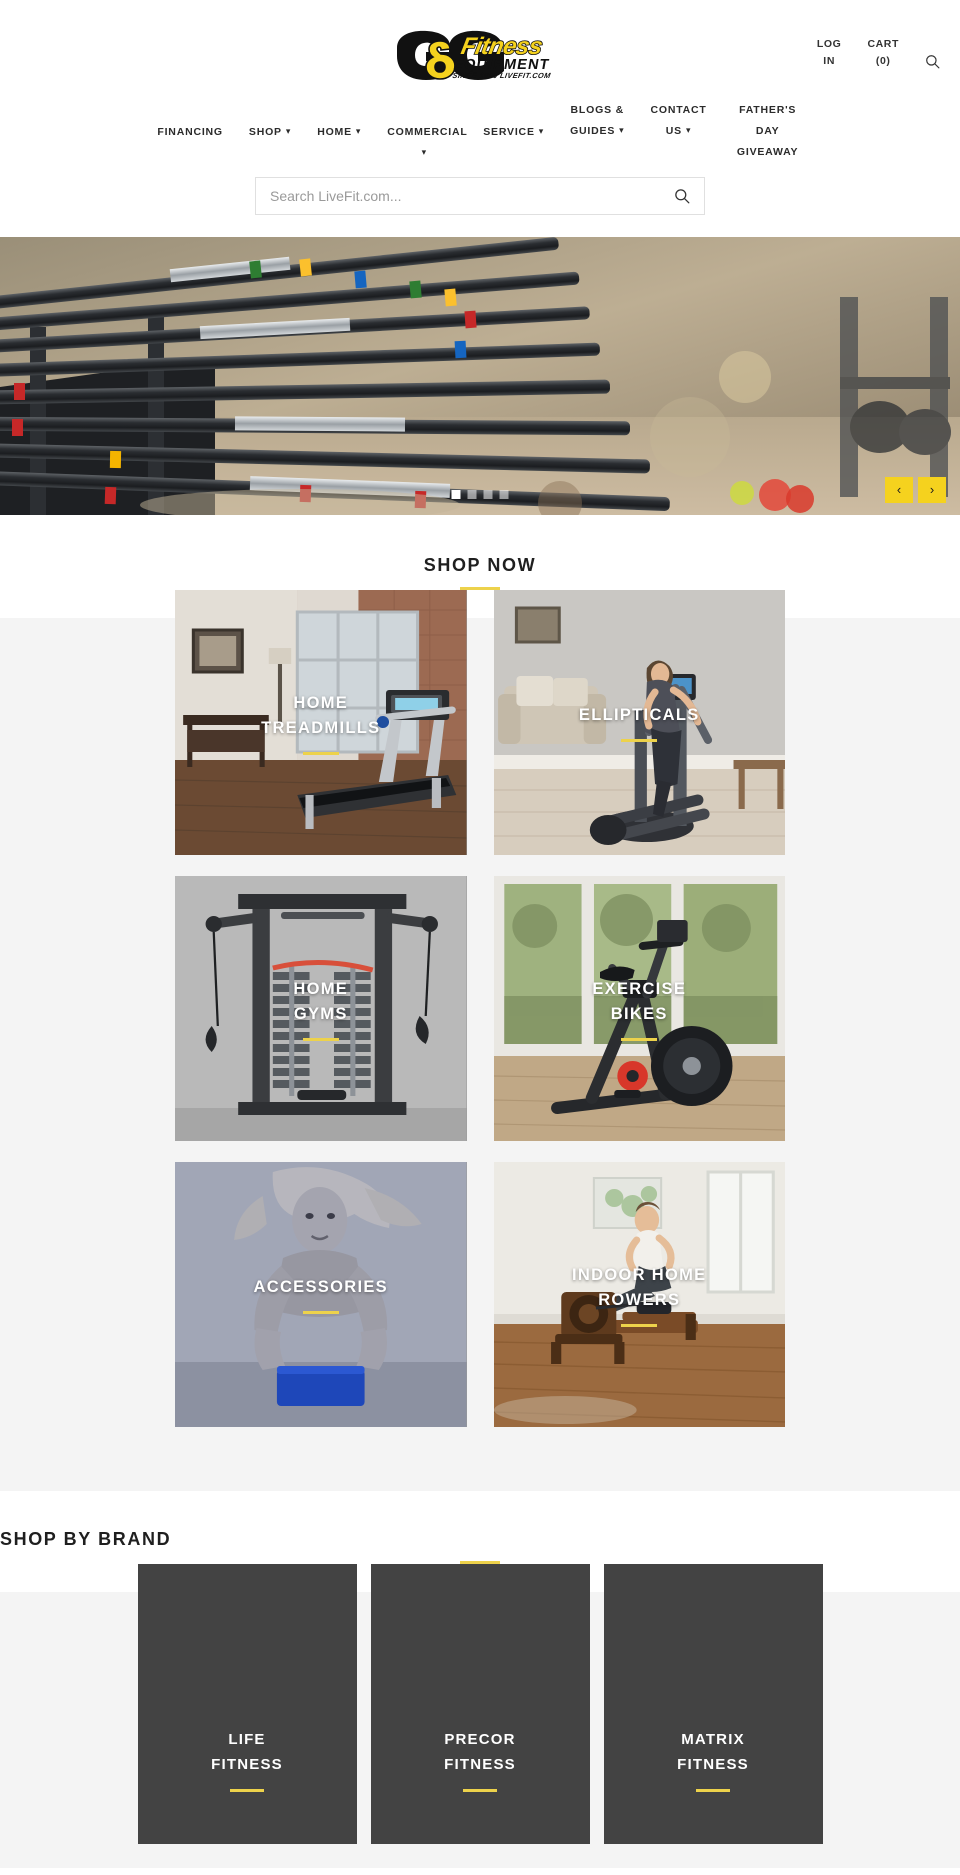  I want to click on logo-graphic: Fitness EQUIPMENT SINCE 1990 LIVEFIT.COM, so click(474, 55).